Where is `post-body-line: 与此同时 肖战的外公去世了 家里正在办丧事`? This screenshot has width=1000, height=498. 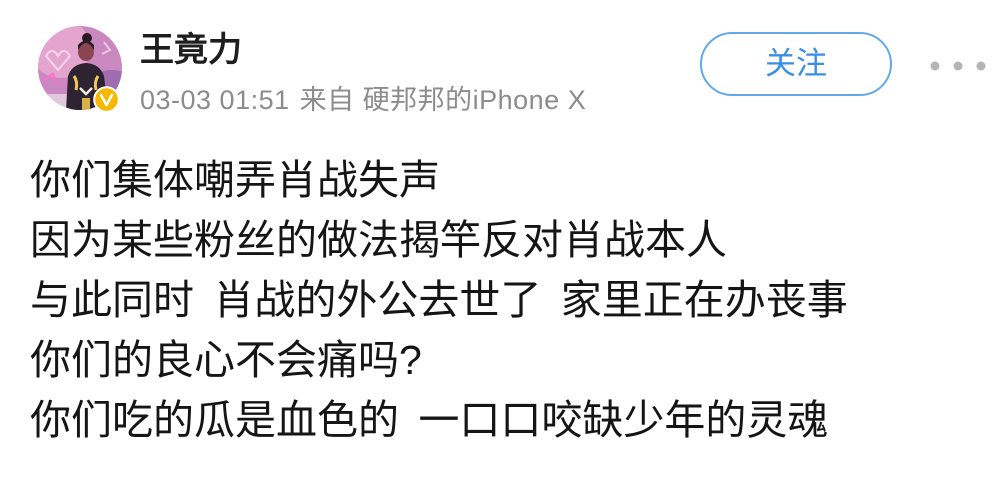 post-body-line: 与此同时 肖战的外公去世了 家里正在办丧事 is located at coordinates (439, 300).